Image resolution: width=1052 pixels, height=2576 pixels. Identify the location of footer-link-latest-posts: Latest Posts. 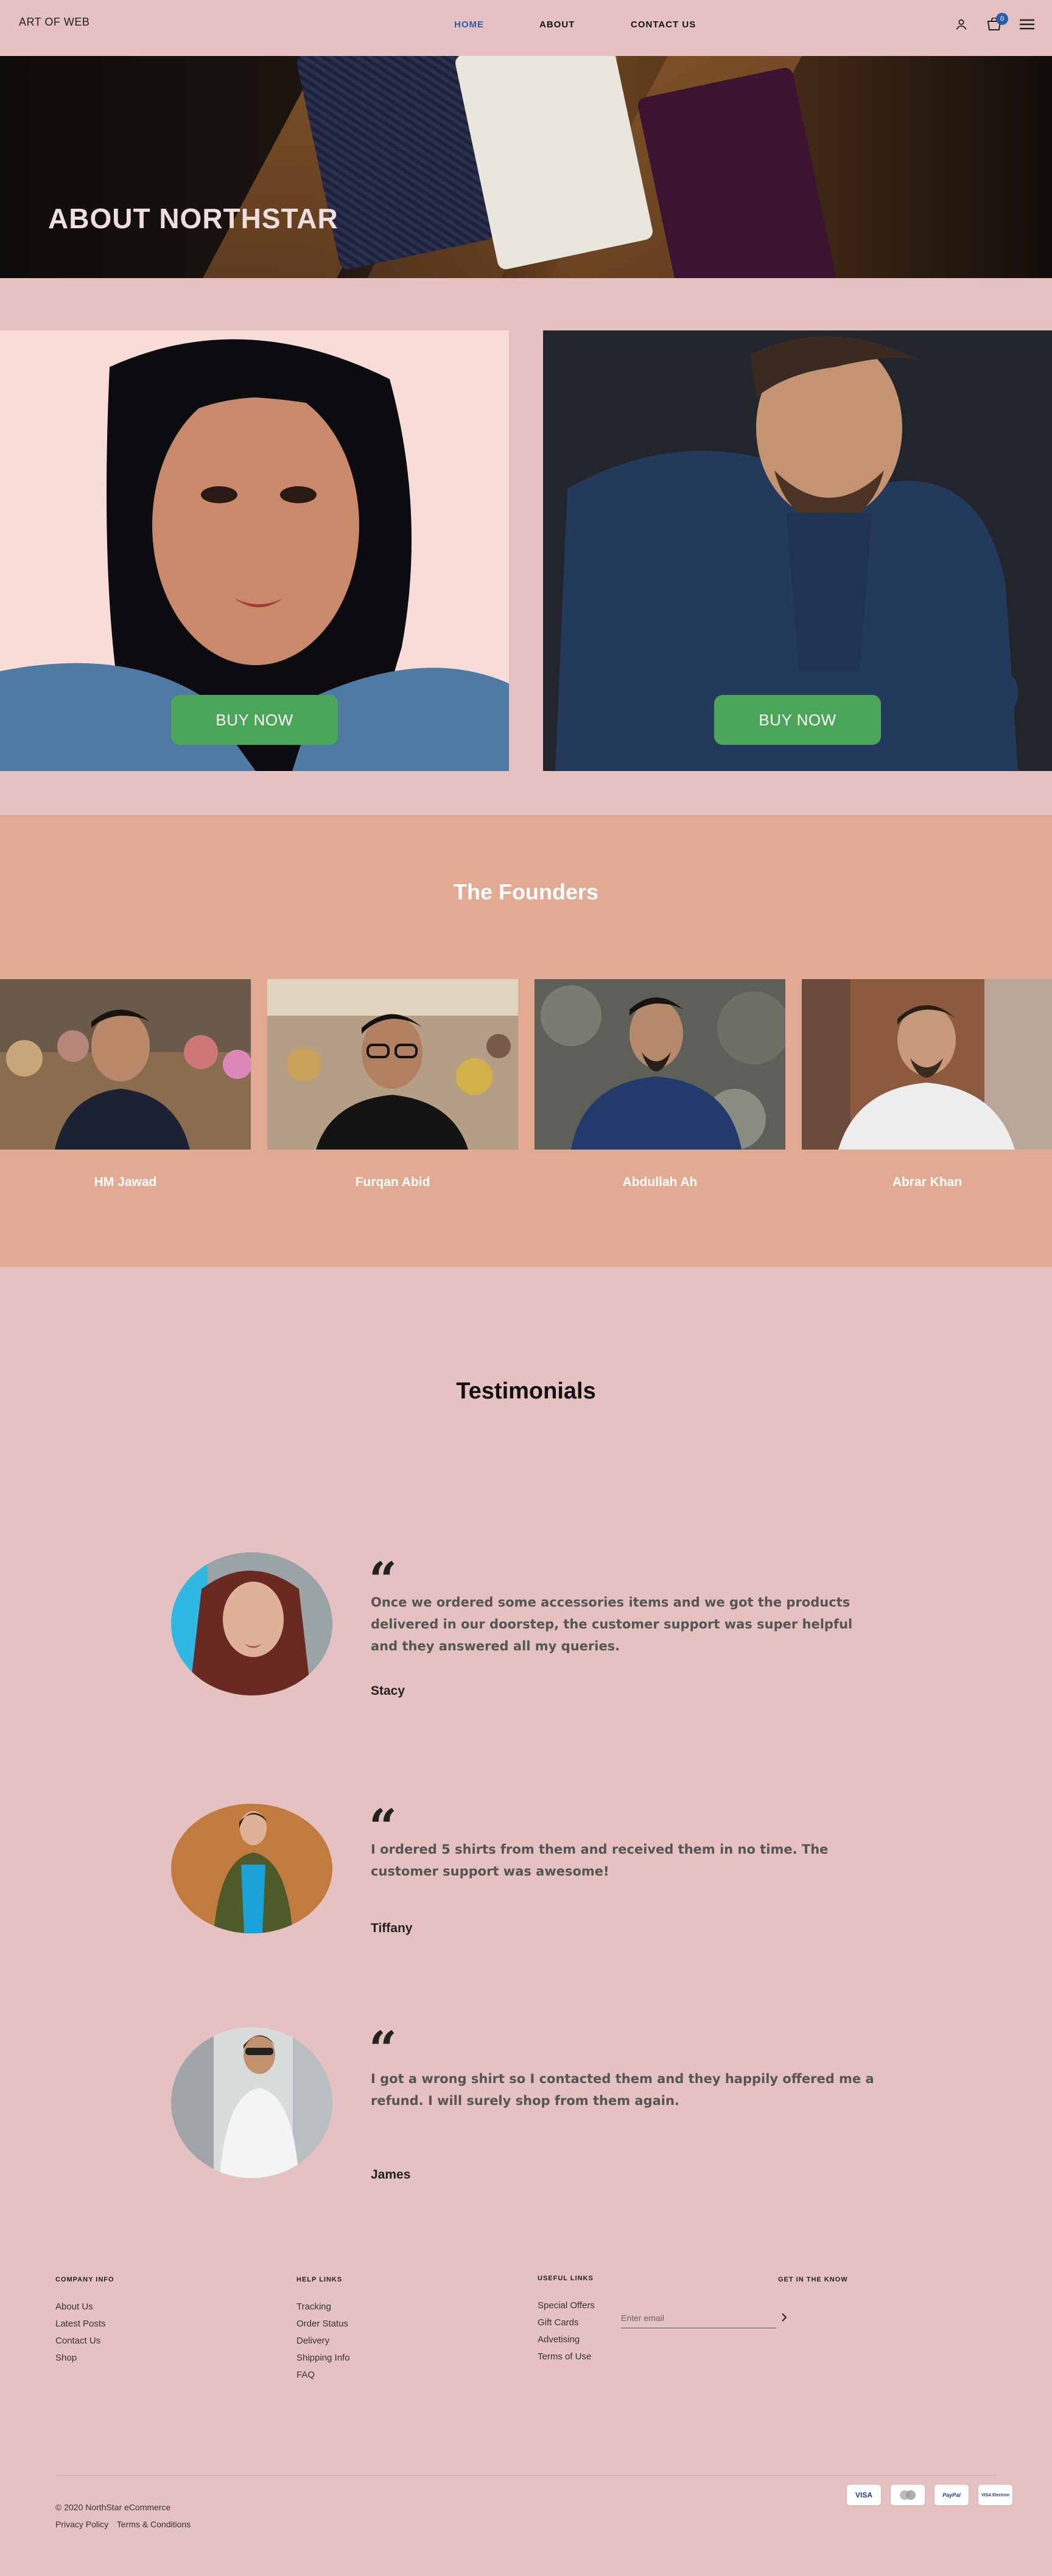
(84, 2324).